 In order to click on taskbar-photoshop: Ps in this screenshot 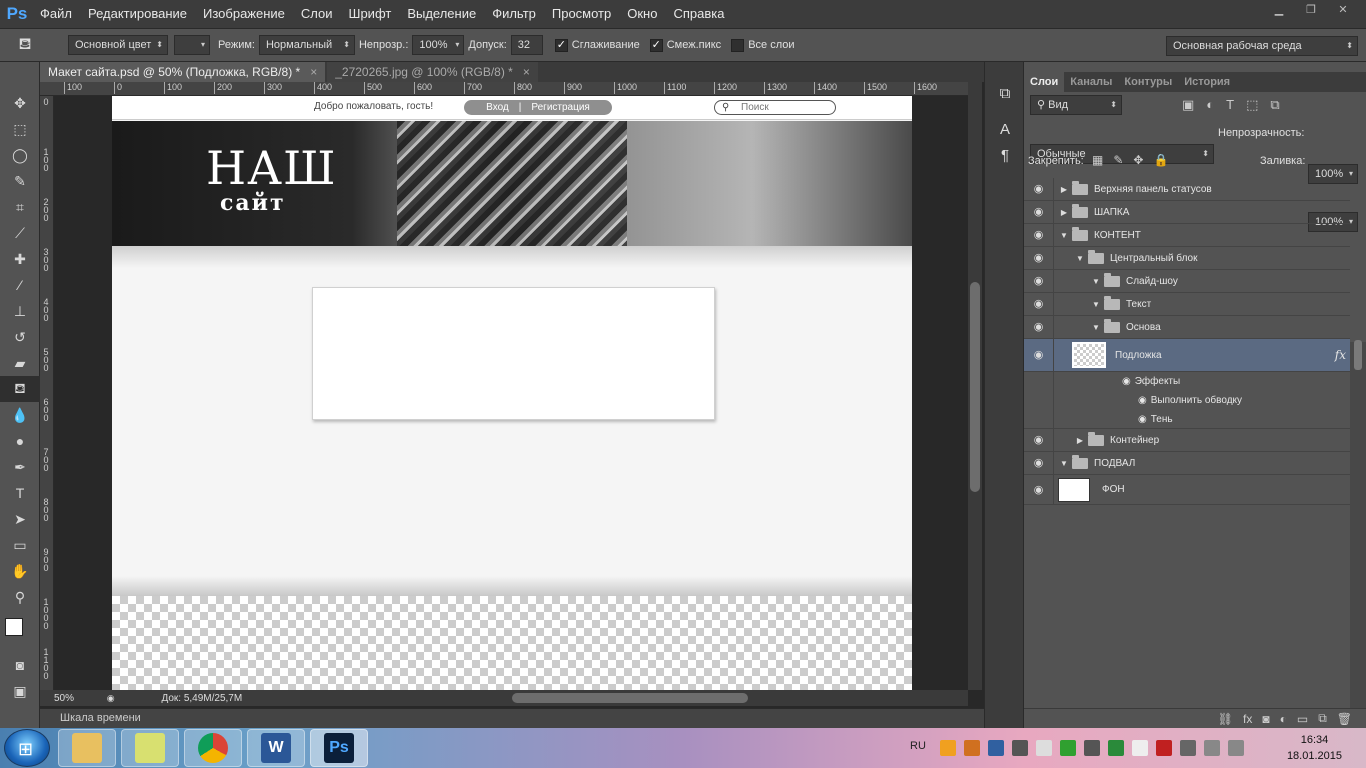, I will do `click(339, 748)`.